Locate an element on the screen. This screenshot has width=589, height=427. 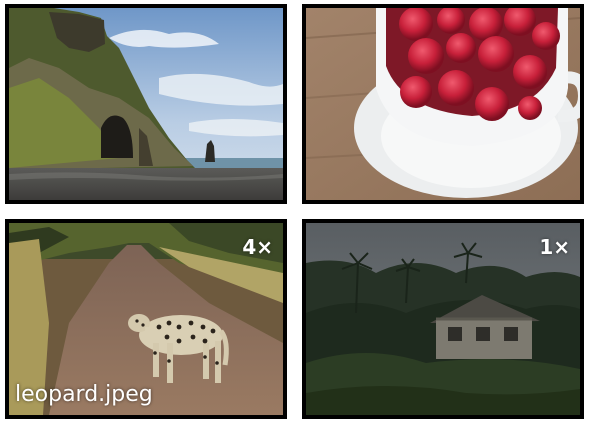
file-name-caption: leopard.jpeg is located at coordinates (84, 394).